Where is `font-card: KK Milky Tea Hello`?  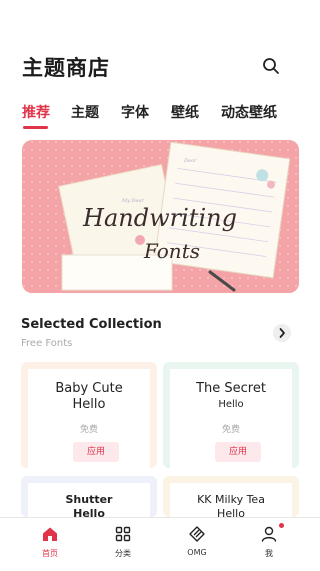
font-card: KK Milky Tea Hello is located at coordinates (231, 496).